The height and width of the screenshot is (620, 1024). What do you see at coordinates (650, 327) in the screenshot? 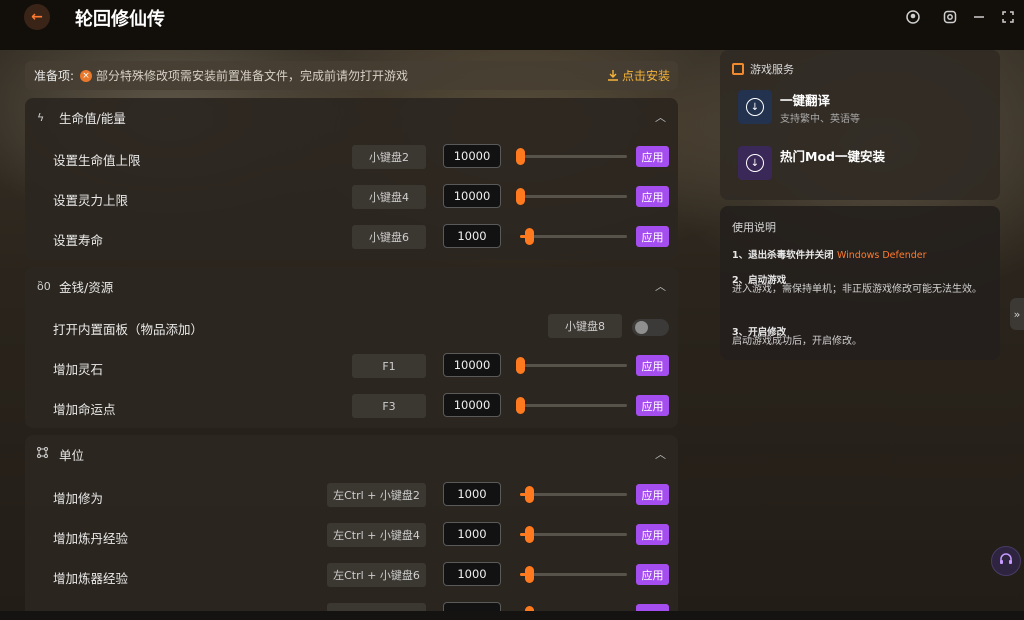
I see `panel-toggle` at bounding box center [650, 327].